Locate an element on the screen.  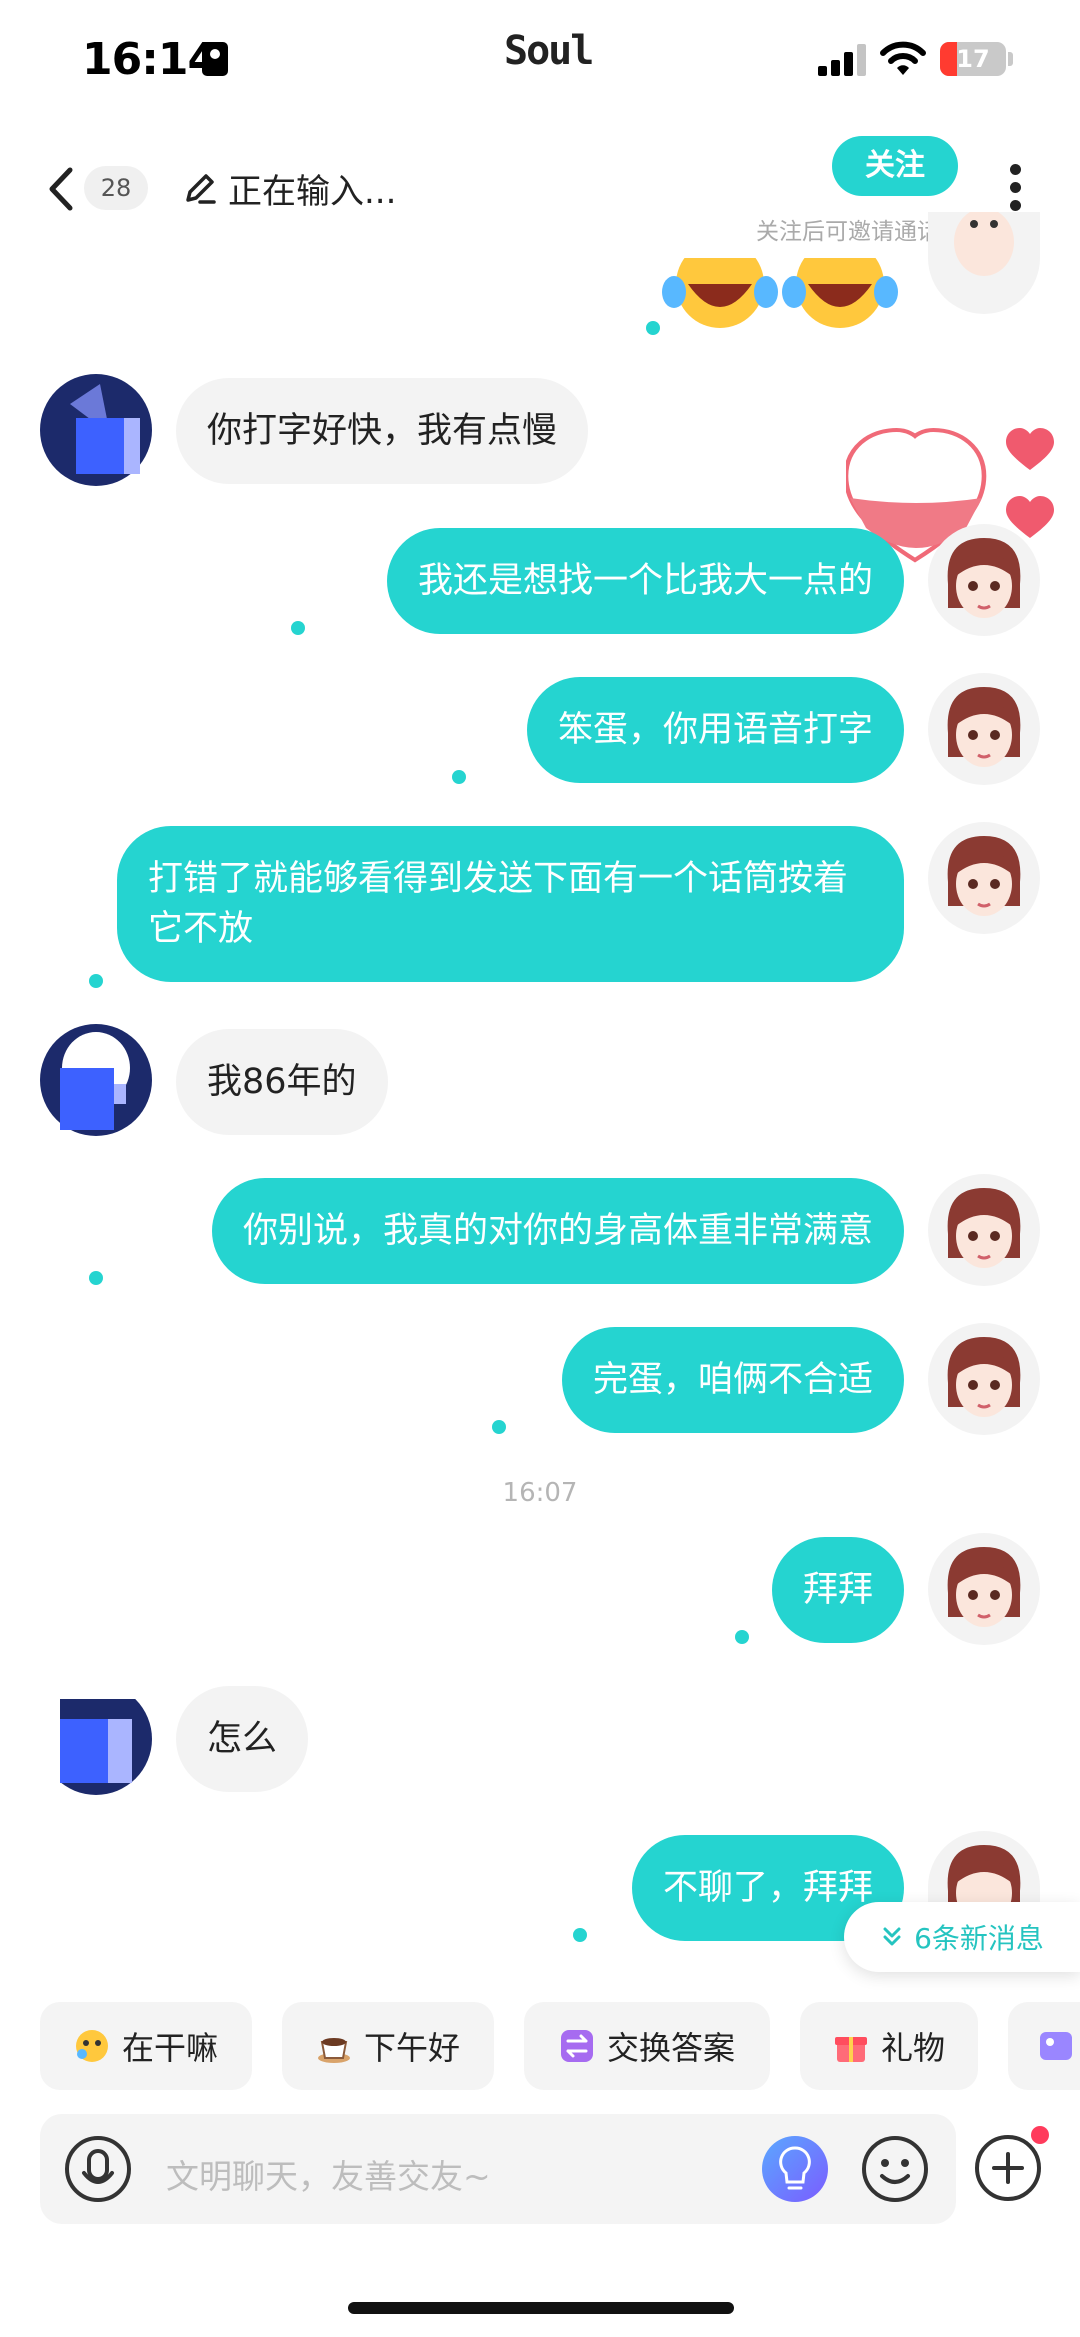
more-options-button is located at coordinates (1016, 188).